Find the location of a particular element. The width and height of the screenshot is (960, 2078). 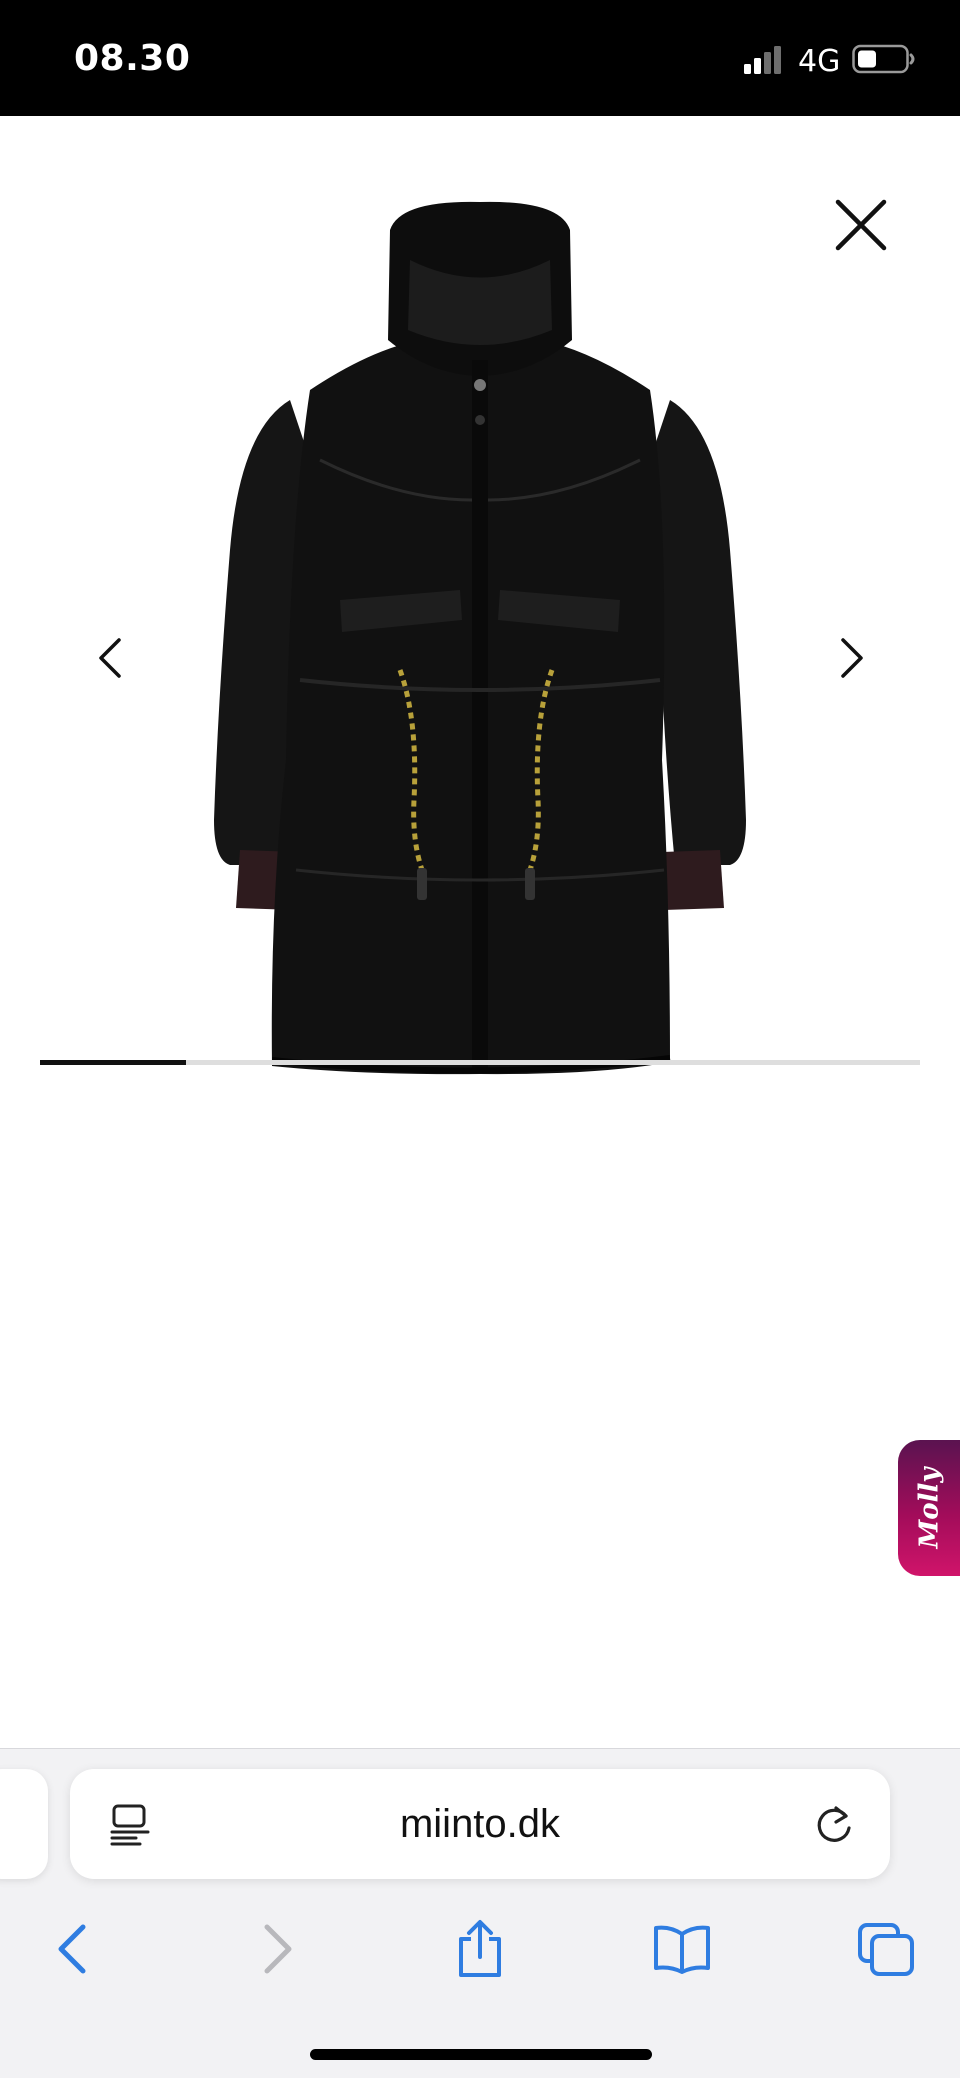

reader-mode-icon is located at coordinates (130, 1825).